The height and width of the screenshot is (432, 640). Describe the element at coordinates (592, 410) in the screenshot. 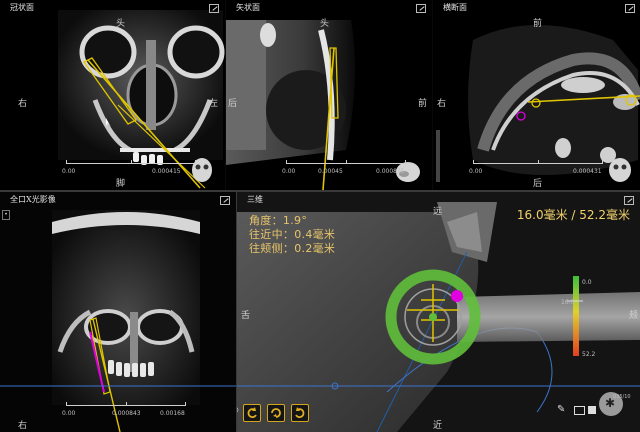

I see `layers-icon` at that location.